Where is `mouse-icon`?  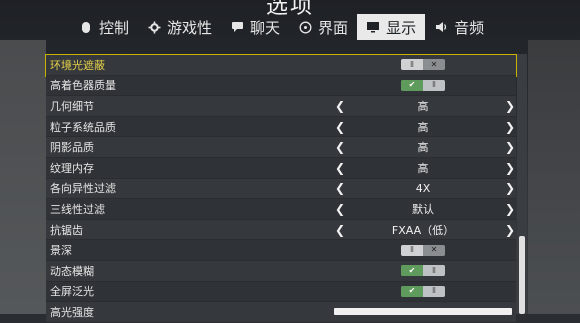
mouse-icon is located at coordinates (86, 27).